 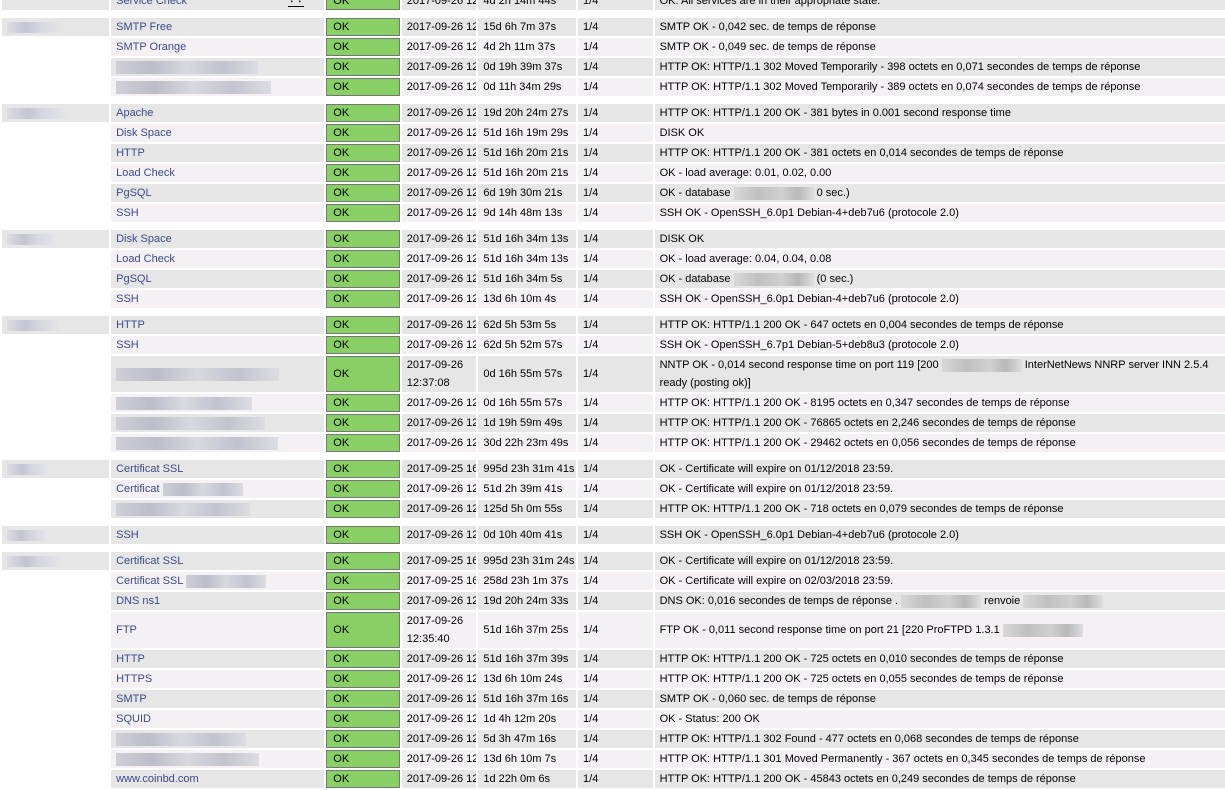 What do you see at coordinates (133, 719) in the screenshot?
I see `service-link: SQUID` at bounding box center [133, 719].